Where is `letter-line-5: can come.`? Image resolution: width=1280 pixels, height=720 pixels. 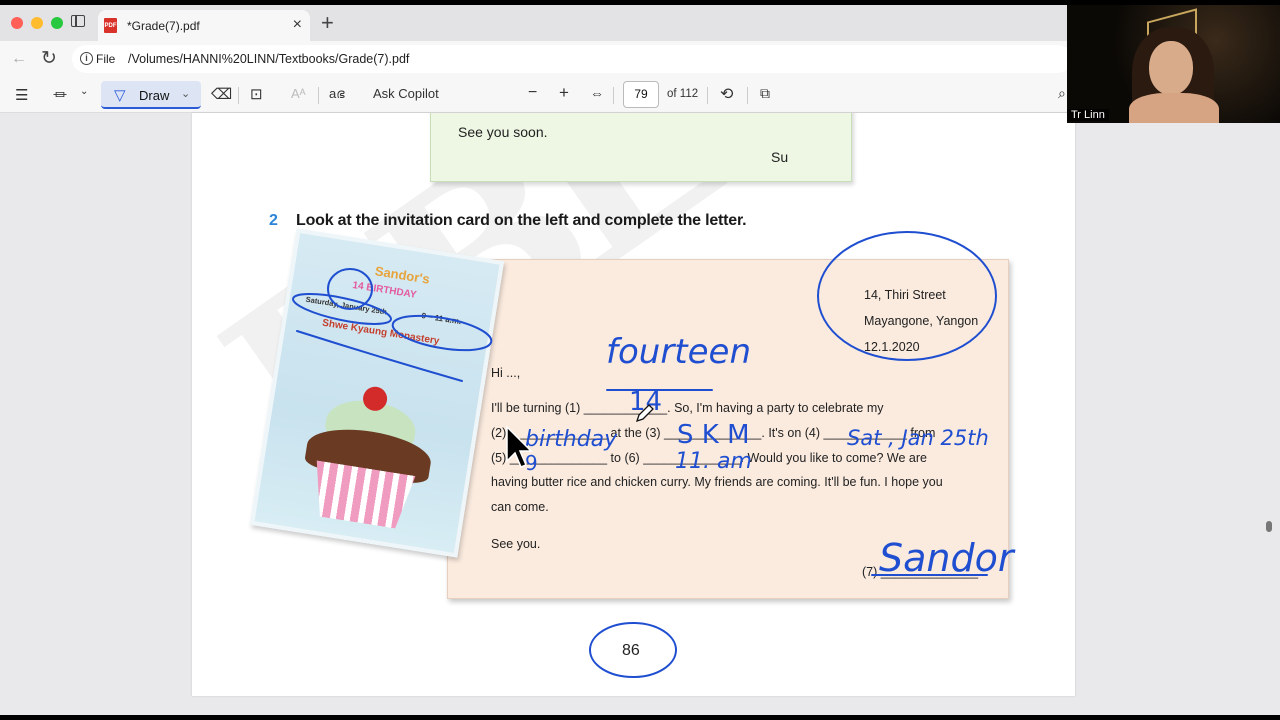 letter-line-5: can come. is located at coordinates (520, 507).